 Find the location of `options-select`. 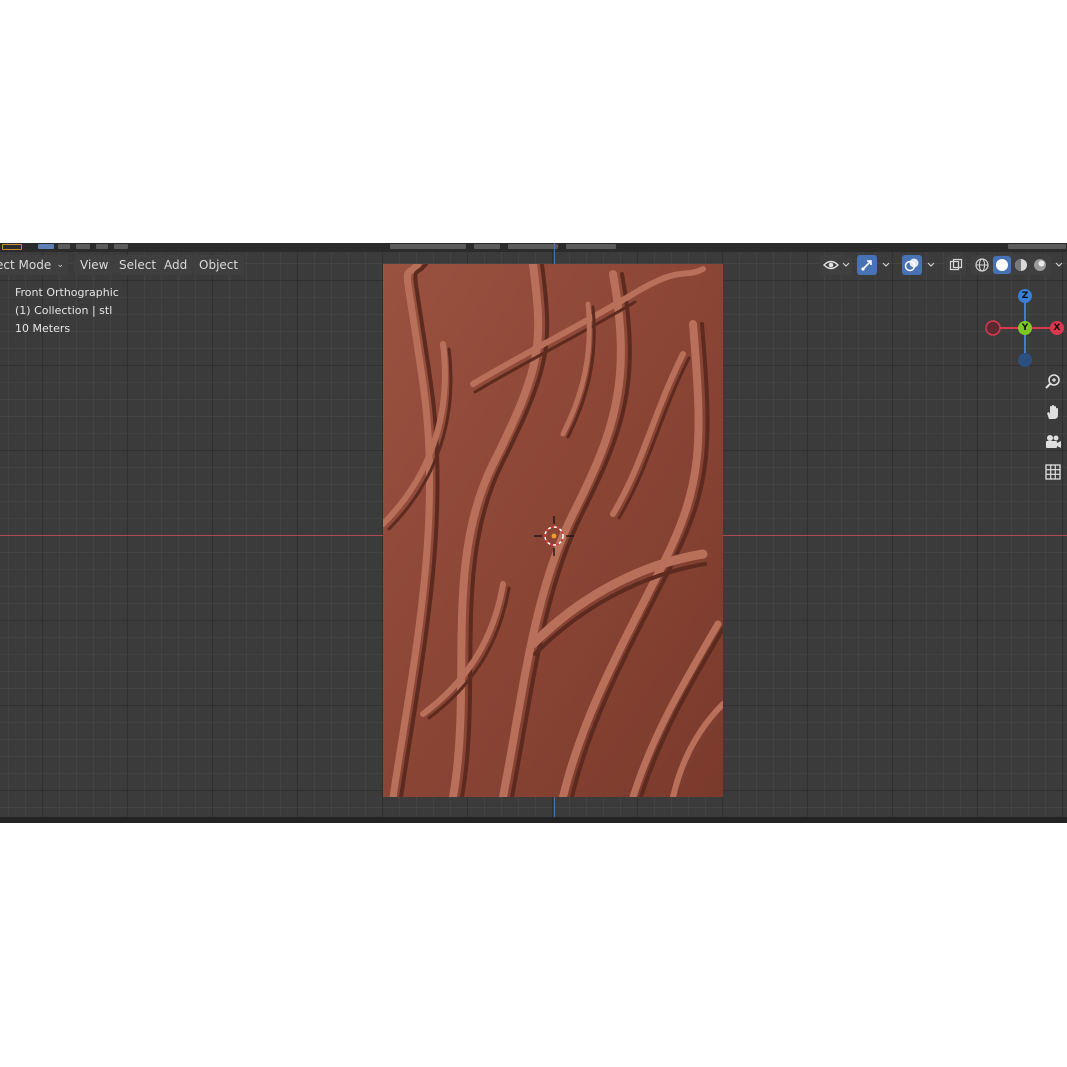

options-select is located at coordinates (1037, 246).